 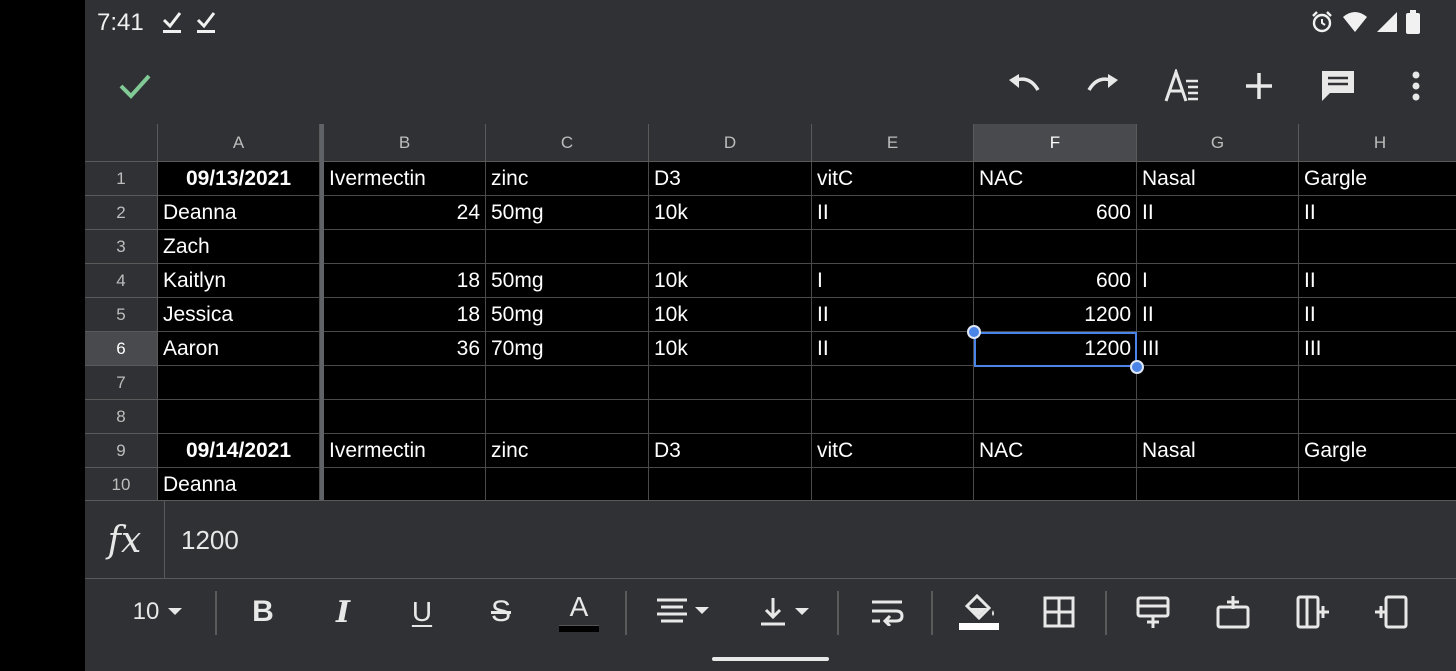 What do you see at coordinates (263, 612) in the screenshot?
I see `bold-button: B` at bounding box center [263, 612].